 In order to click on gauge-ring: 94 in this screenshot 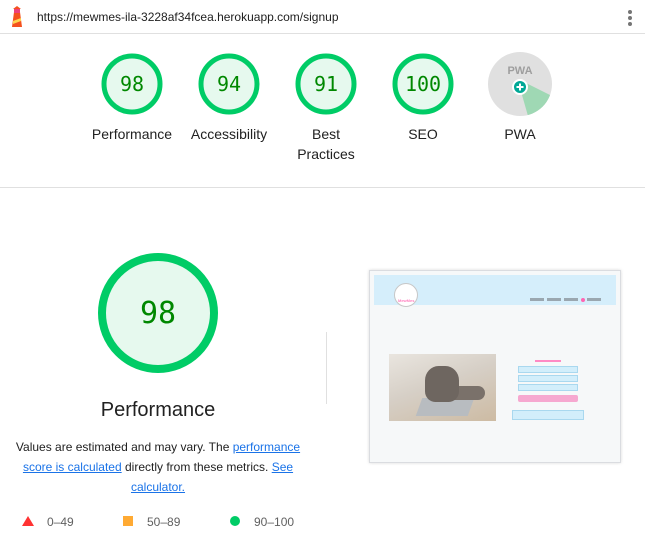, I will do `click(229, 84)`.